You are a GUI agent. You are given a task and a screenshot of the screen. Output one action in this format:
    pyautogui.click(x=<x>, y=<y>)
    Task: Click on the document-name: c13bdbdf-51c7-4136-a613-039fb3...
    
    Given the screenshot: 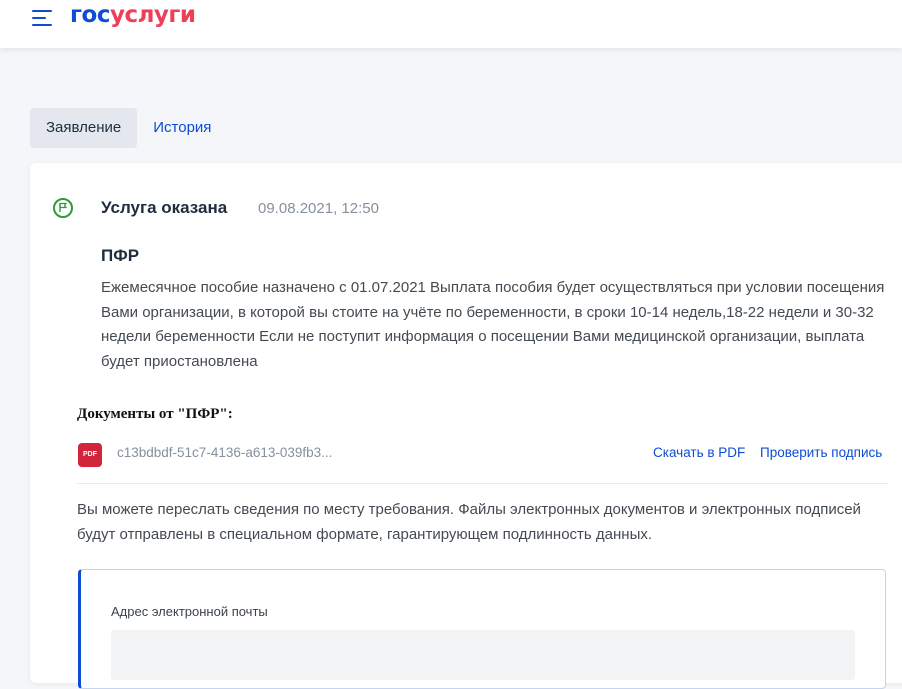 What is the action you would take?
    pyautogui.click(x=225, y=452)
    